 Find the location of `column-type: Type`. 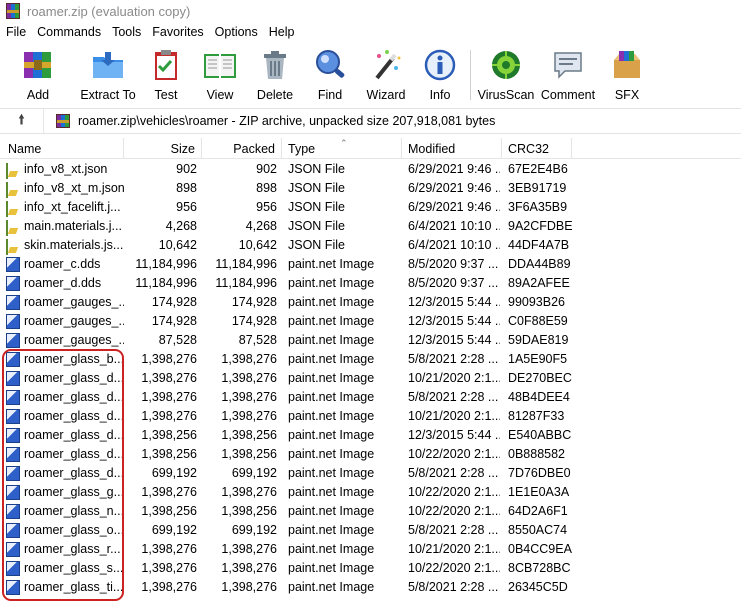

column-type: Type is located at coordinates (342, 148).